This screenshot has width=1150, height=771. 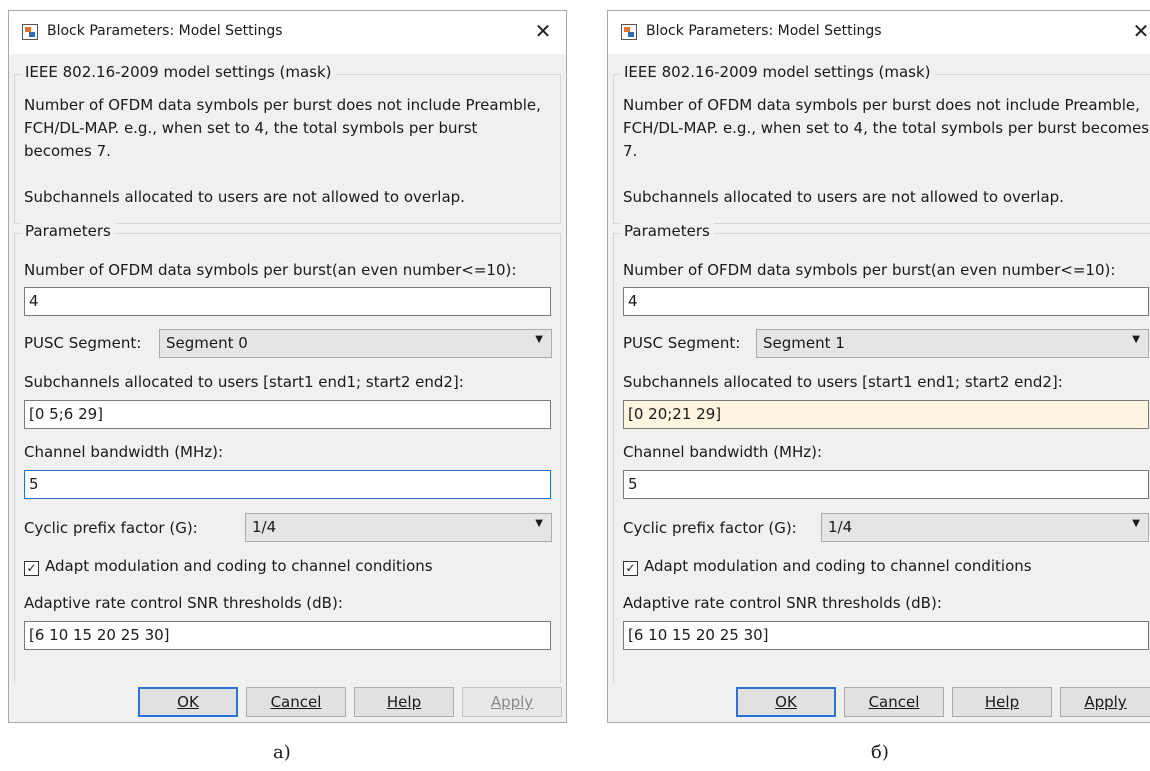 What do you see at coordinates (880, 752) in the screenshot?
I see `caption-b: б)` at bounding box center [880, 752].